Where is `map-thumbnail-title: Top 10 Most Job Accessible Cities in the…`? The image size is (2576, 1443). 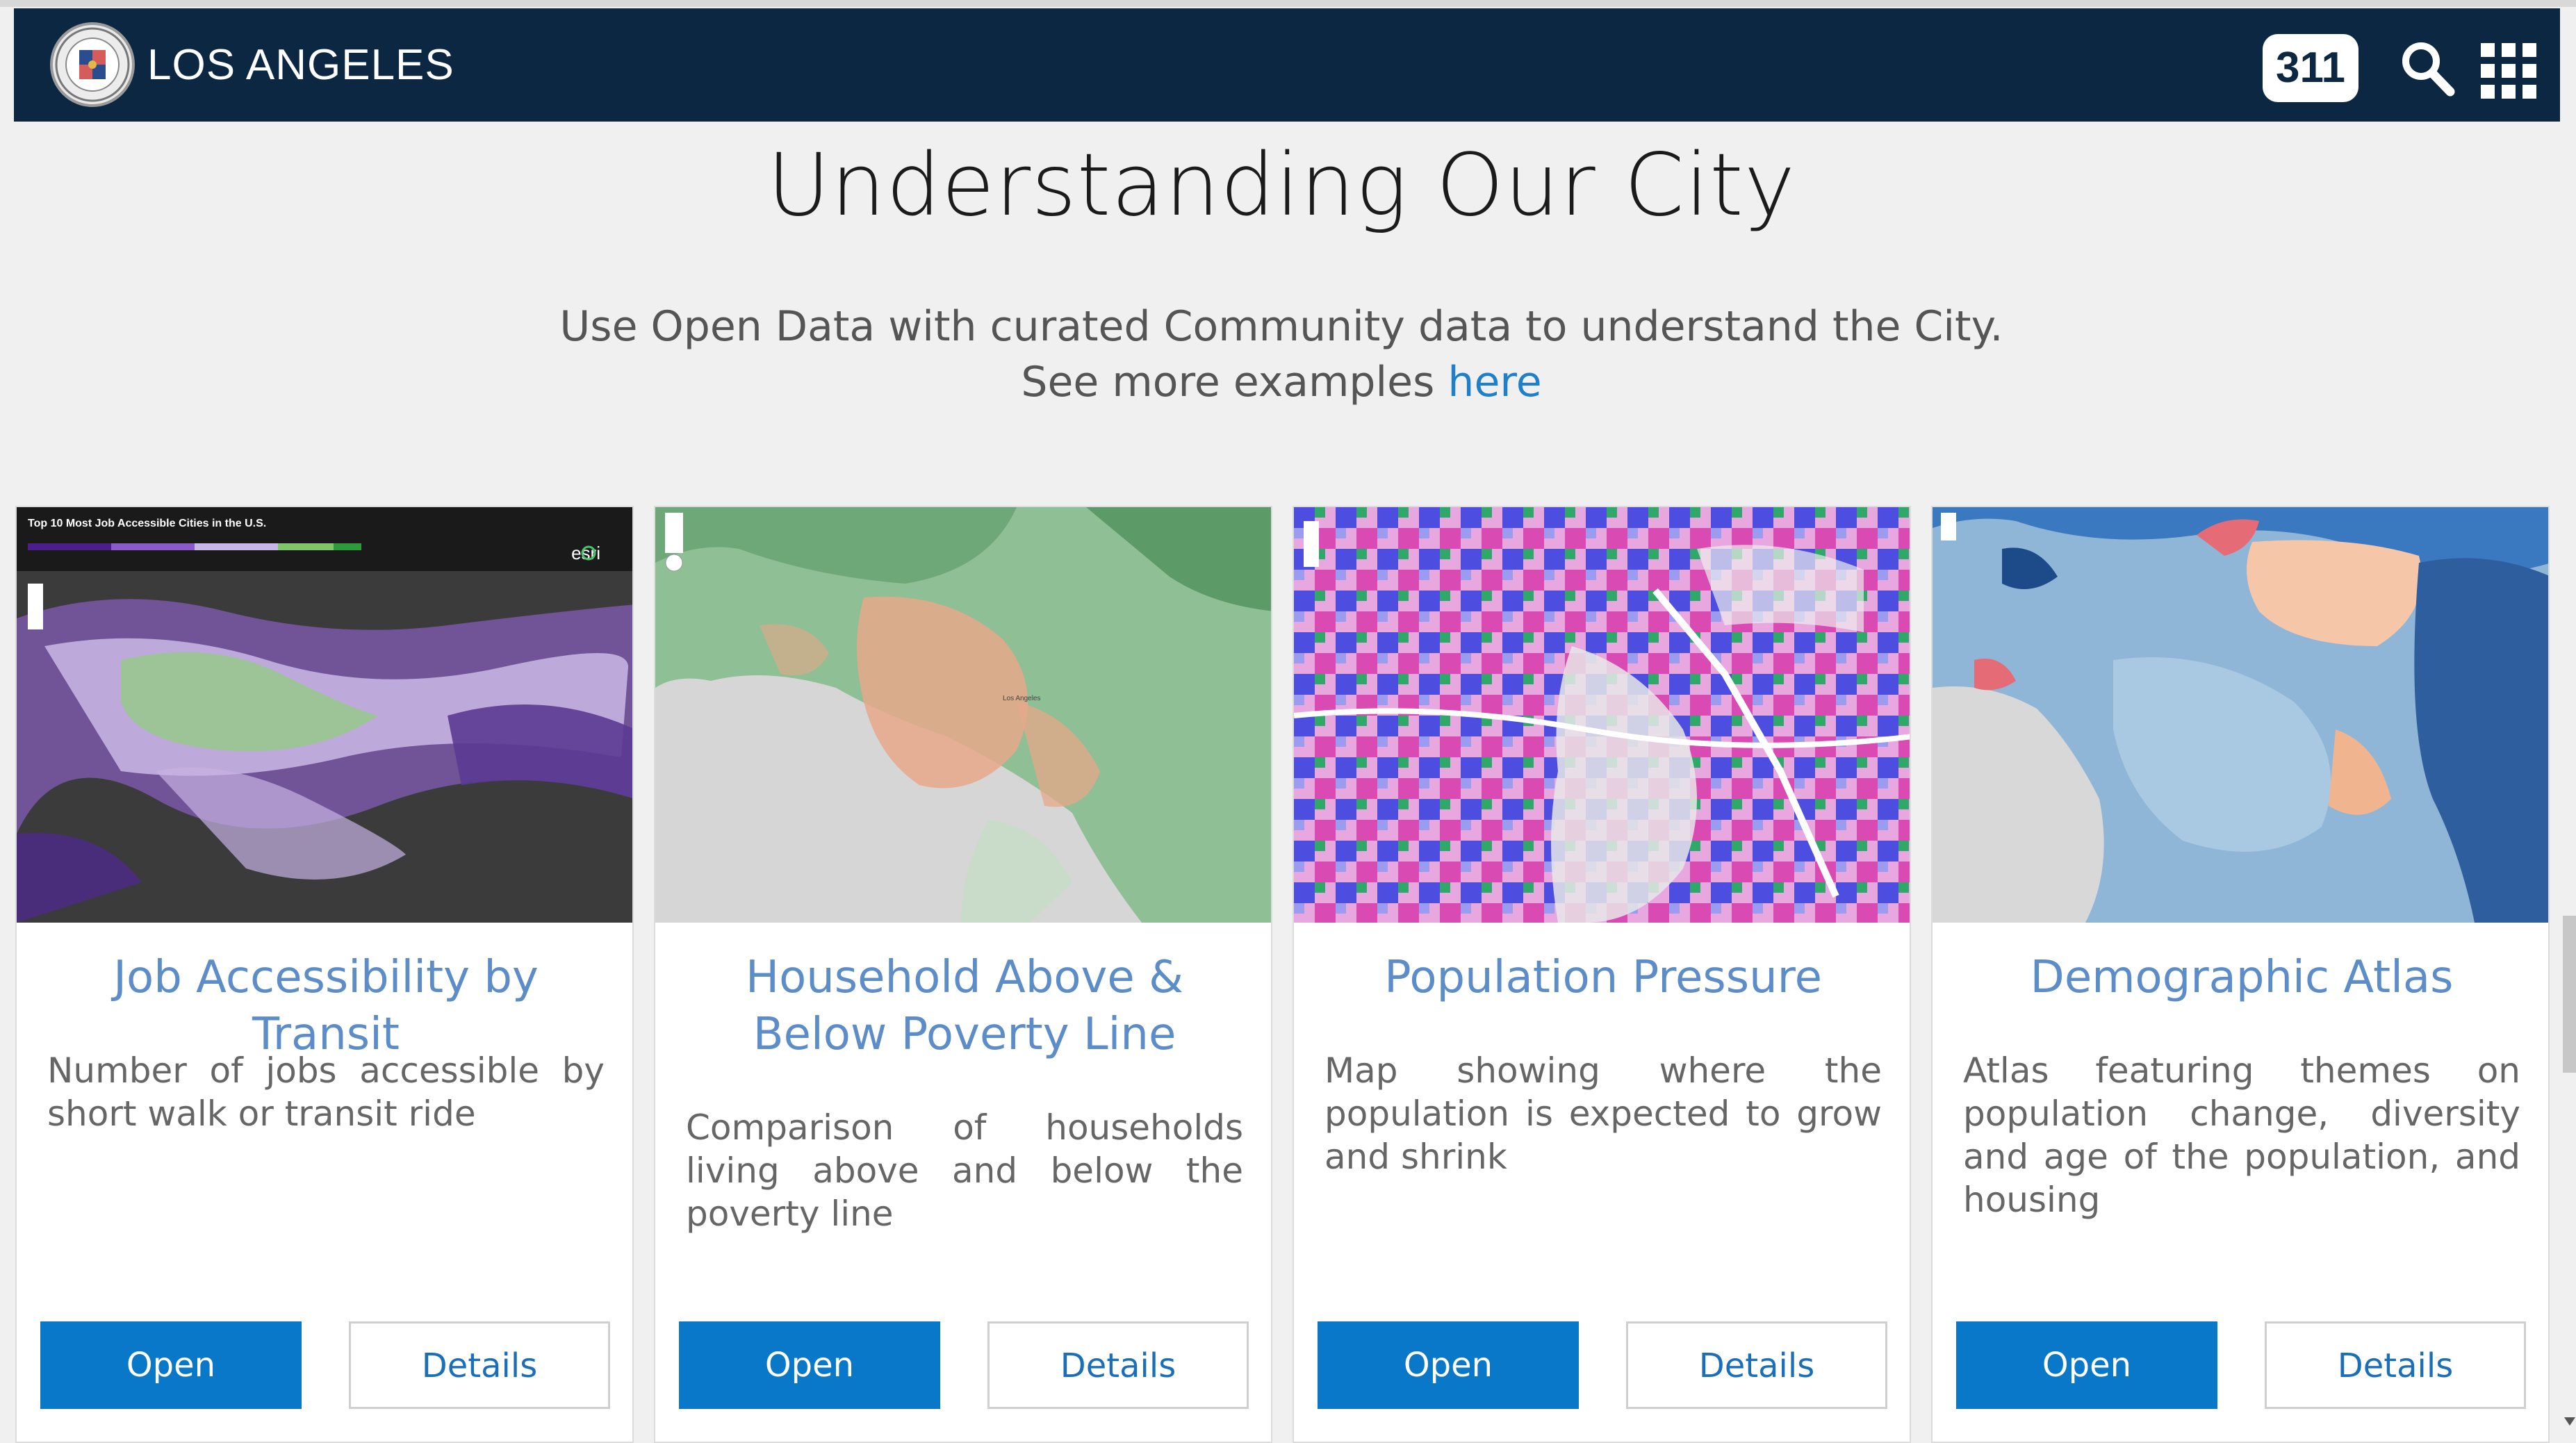
map-thumbnail-title: Top 10 Most Job Accessible Cities in the… is located at coordinates (147, 523).